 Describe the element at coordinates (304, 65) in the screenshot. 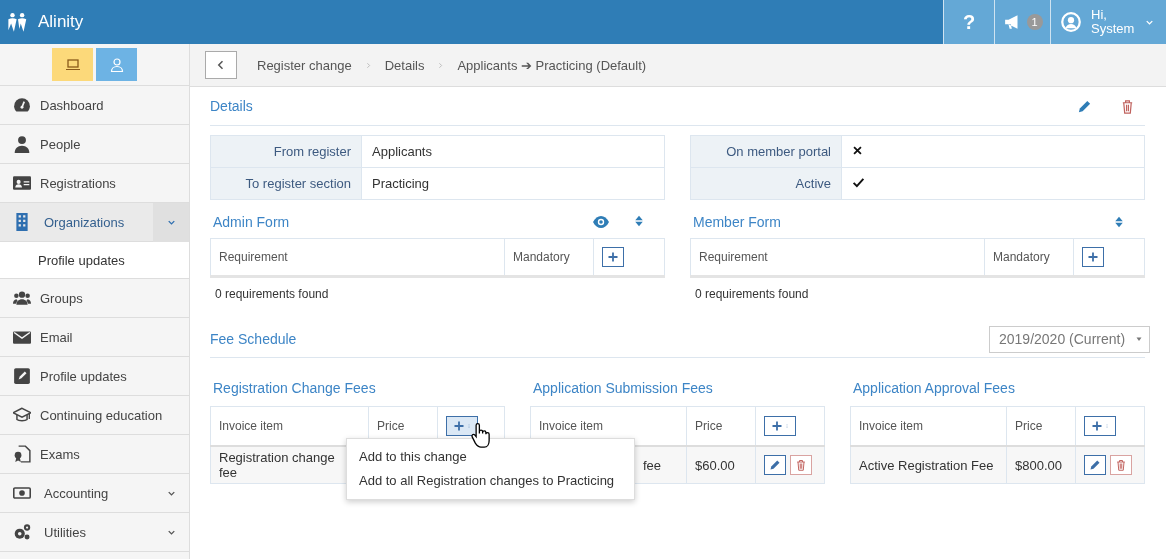

I see `breadcrumb-link: Register change` at that location.